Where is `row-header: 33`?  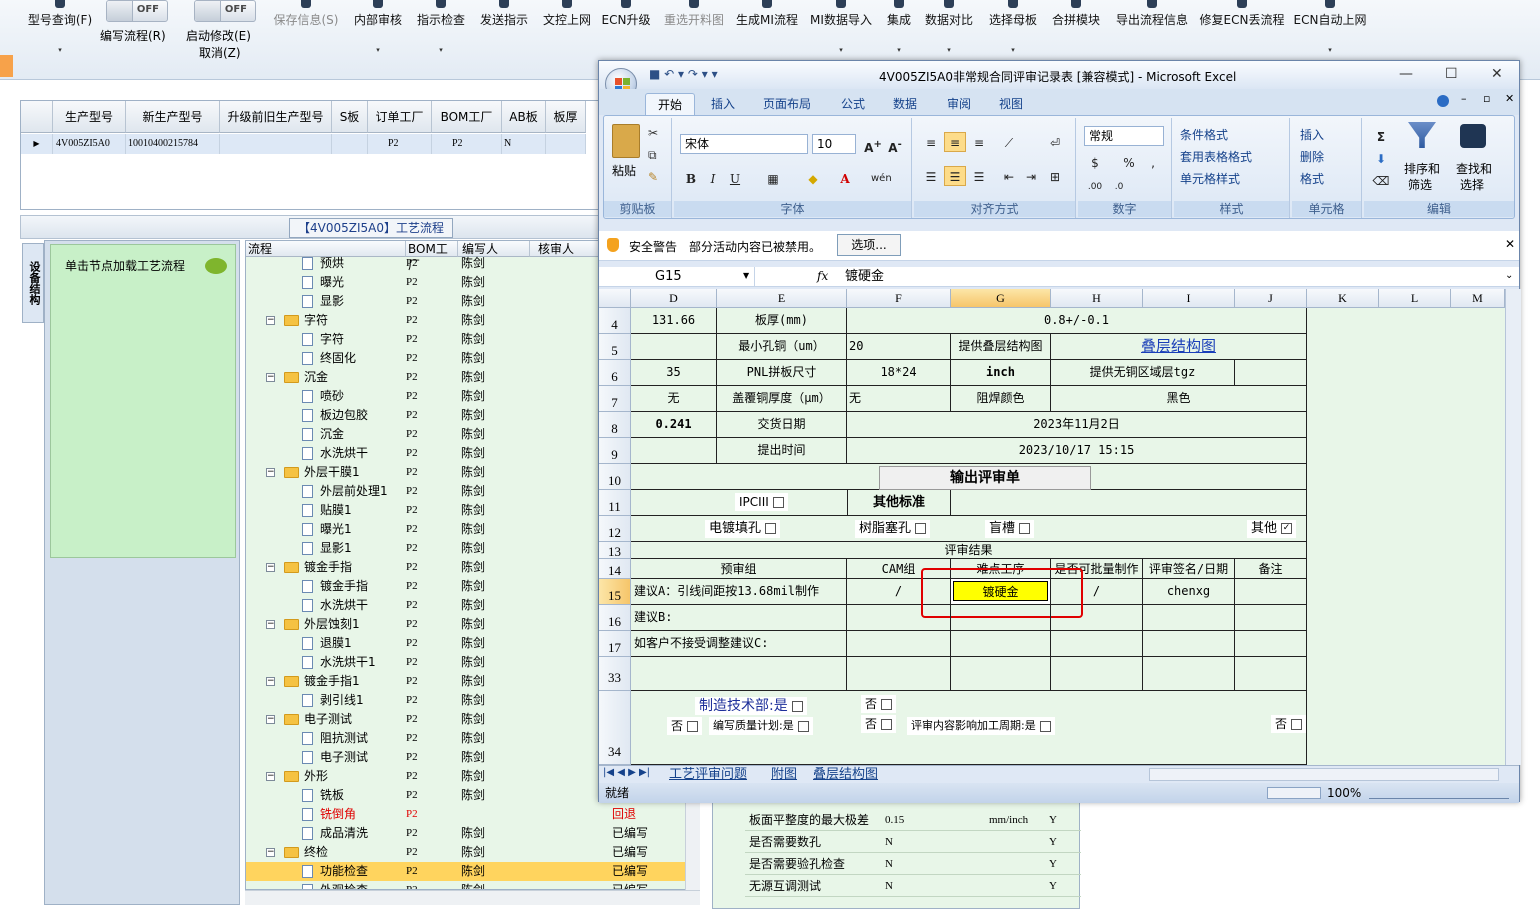 row-header: 33 is located at coordinates (615, 674).